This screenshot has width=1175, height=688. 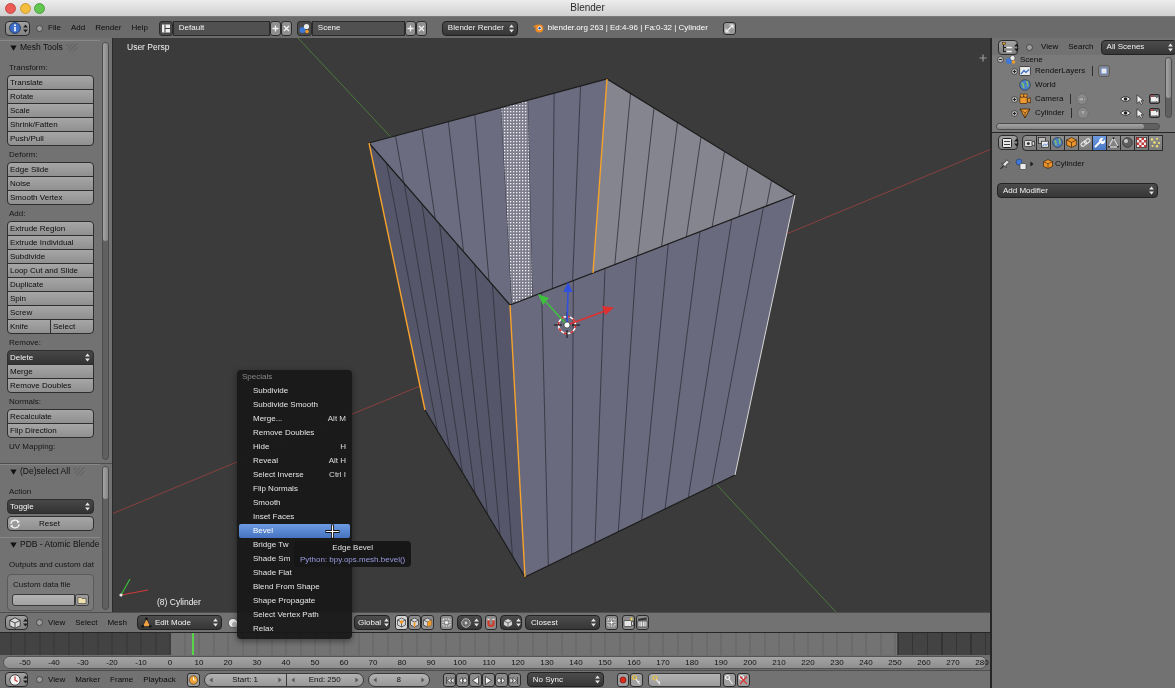 What do you see at coordinates (117, 622) in the screenshot?
I see `menu-item: Mesh` at bounding box center [117, 622].